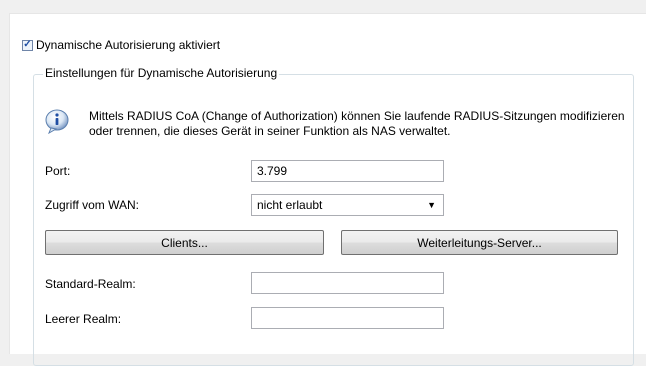 Image resolution: width=646 pixels, height=366 pixels. I want to click on info-icon, so click(57, 121).